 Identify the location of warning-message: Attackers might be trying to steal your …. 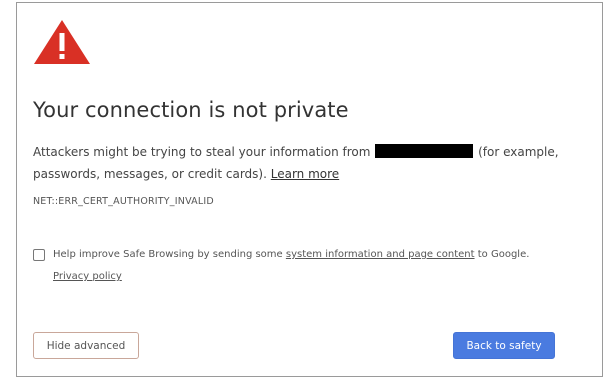
(303, 163).